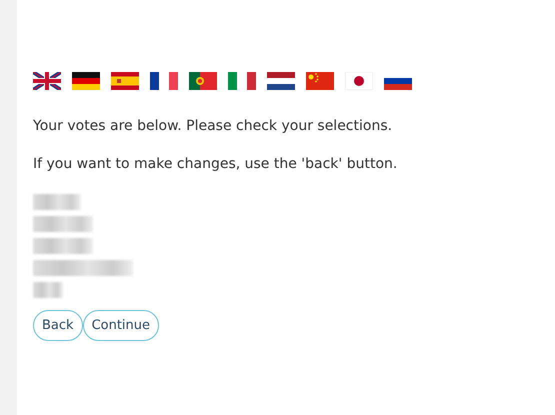 The image size is (555, 415). Describe the element at coordinates (58, 325) in the screenshot. I see `back-button: Back` at that location.